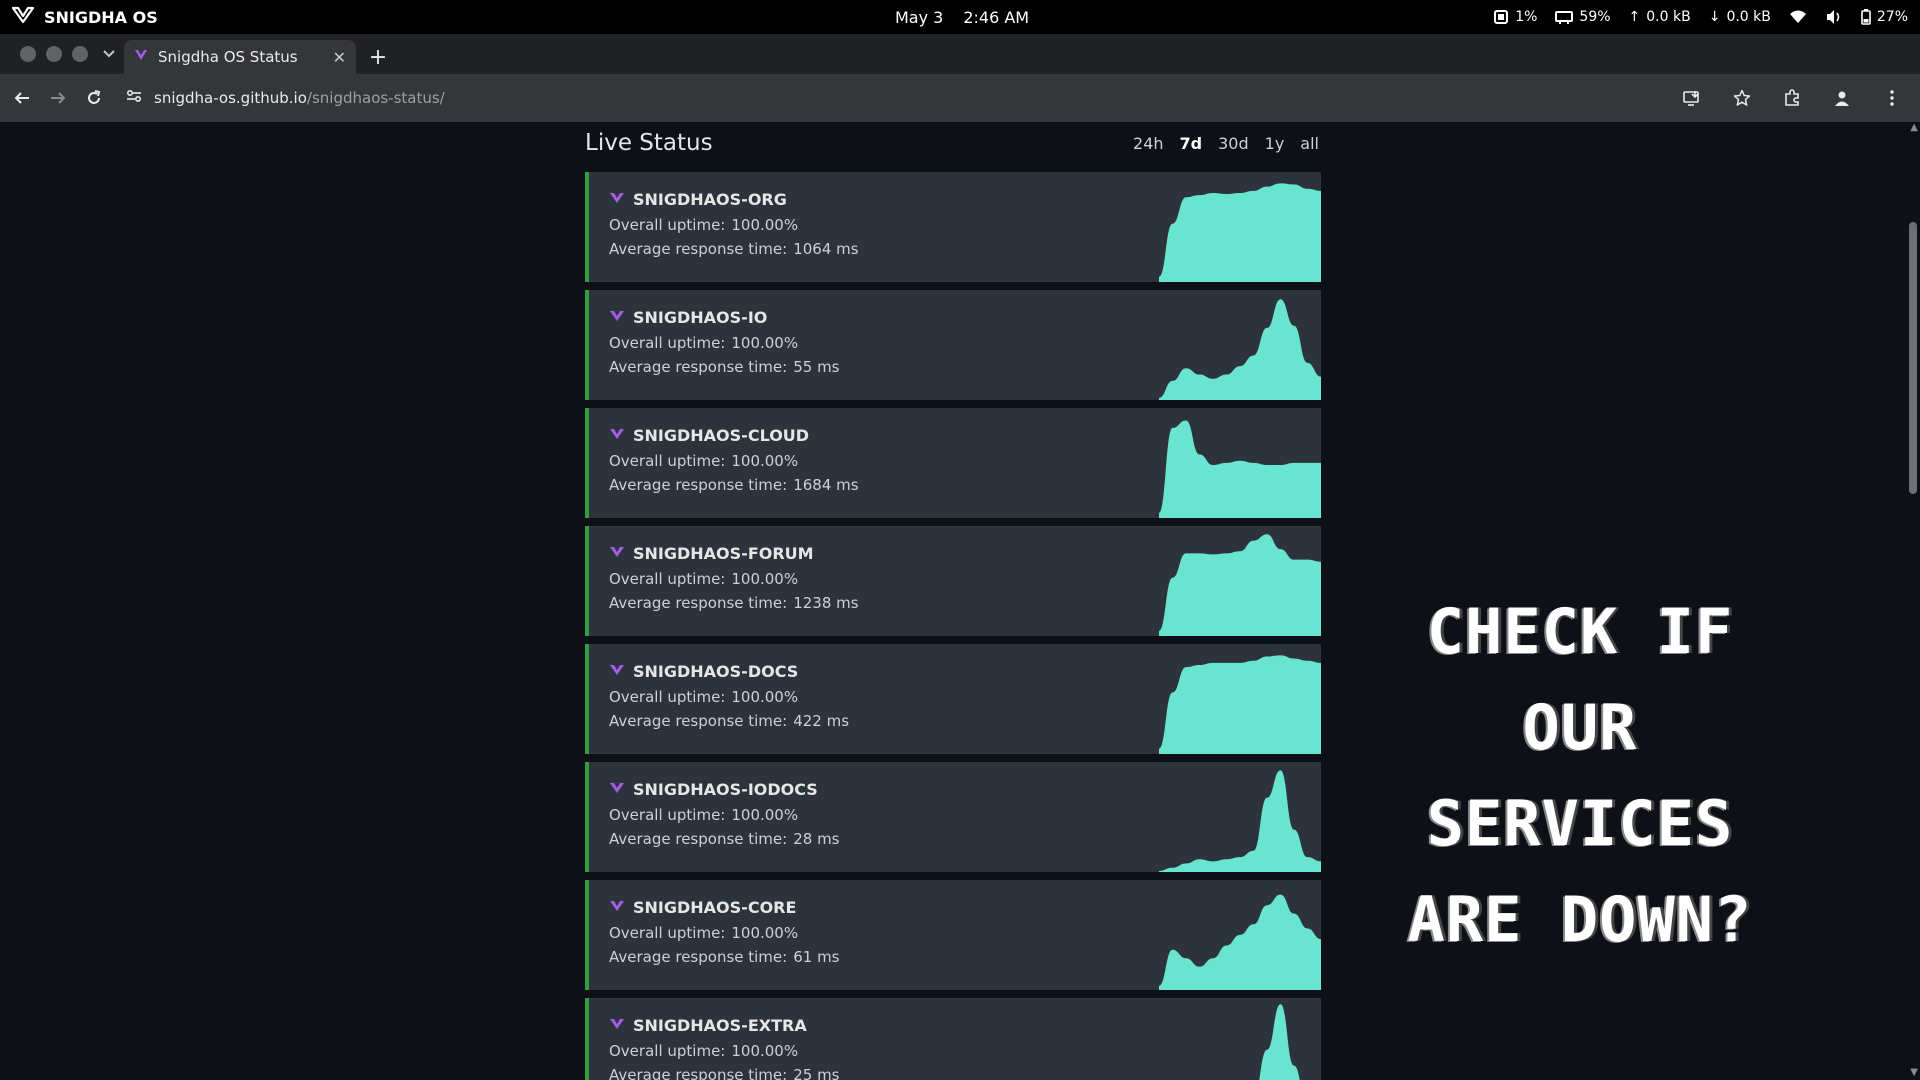 The image size is (1920, 1080). I want to click on site-name: SNIGDHAOS-IO, so click(700, 317).